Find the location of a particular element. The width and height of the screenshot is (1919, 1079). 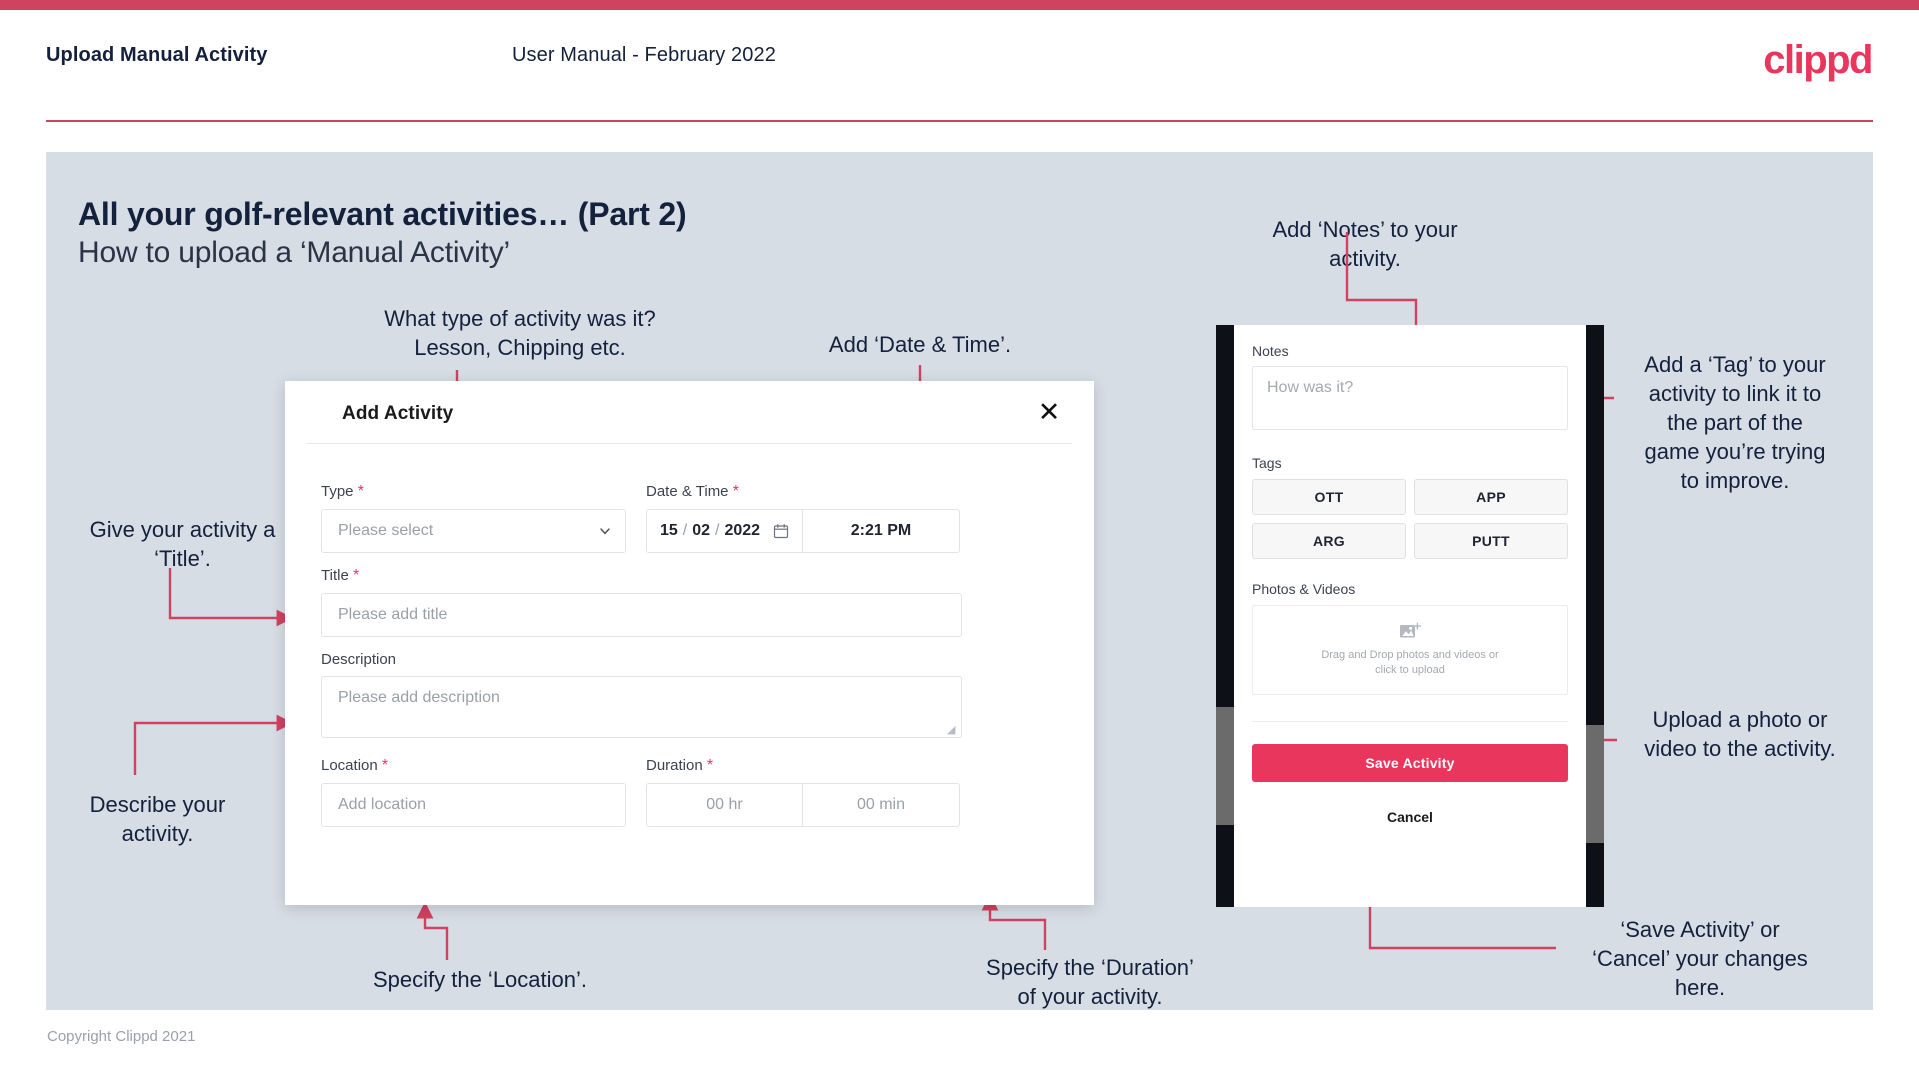

field-type-label: Type * is located at coordinates (473, 492).